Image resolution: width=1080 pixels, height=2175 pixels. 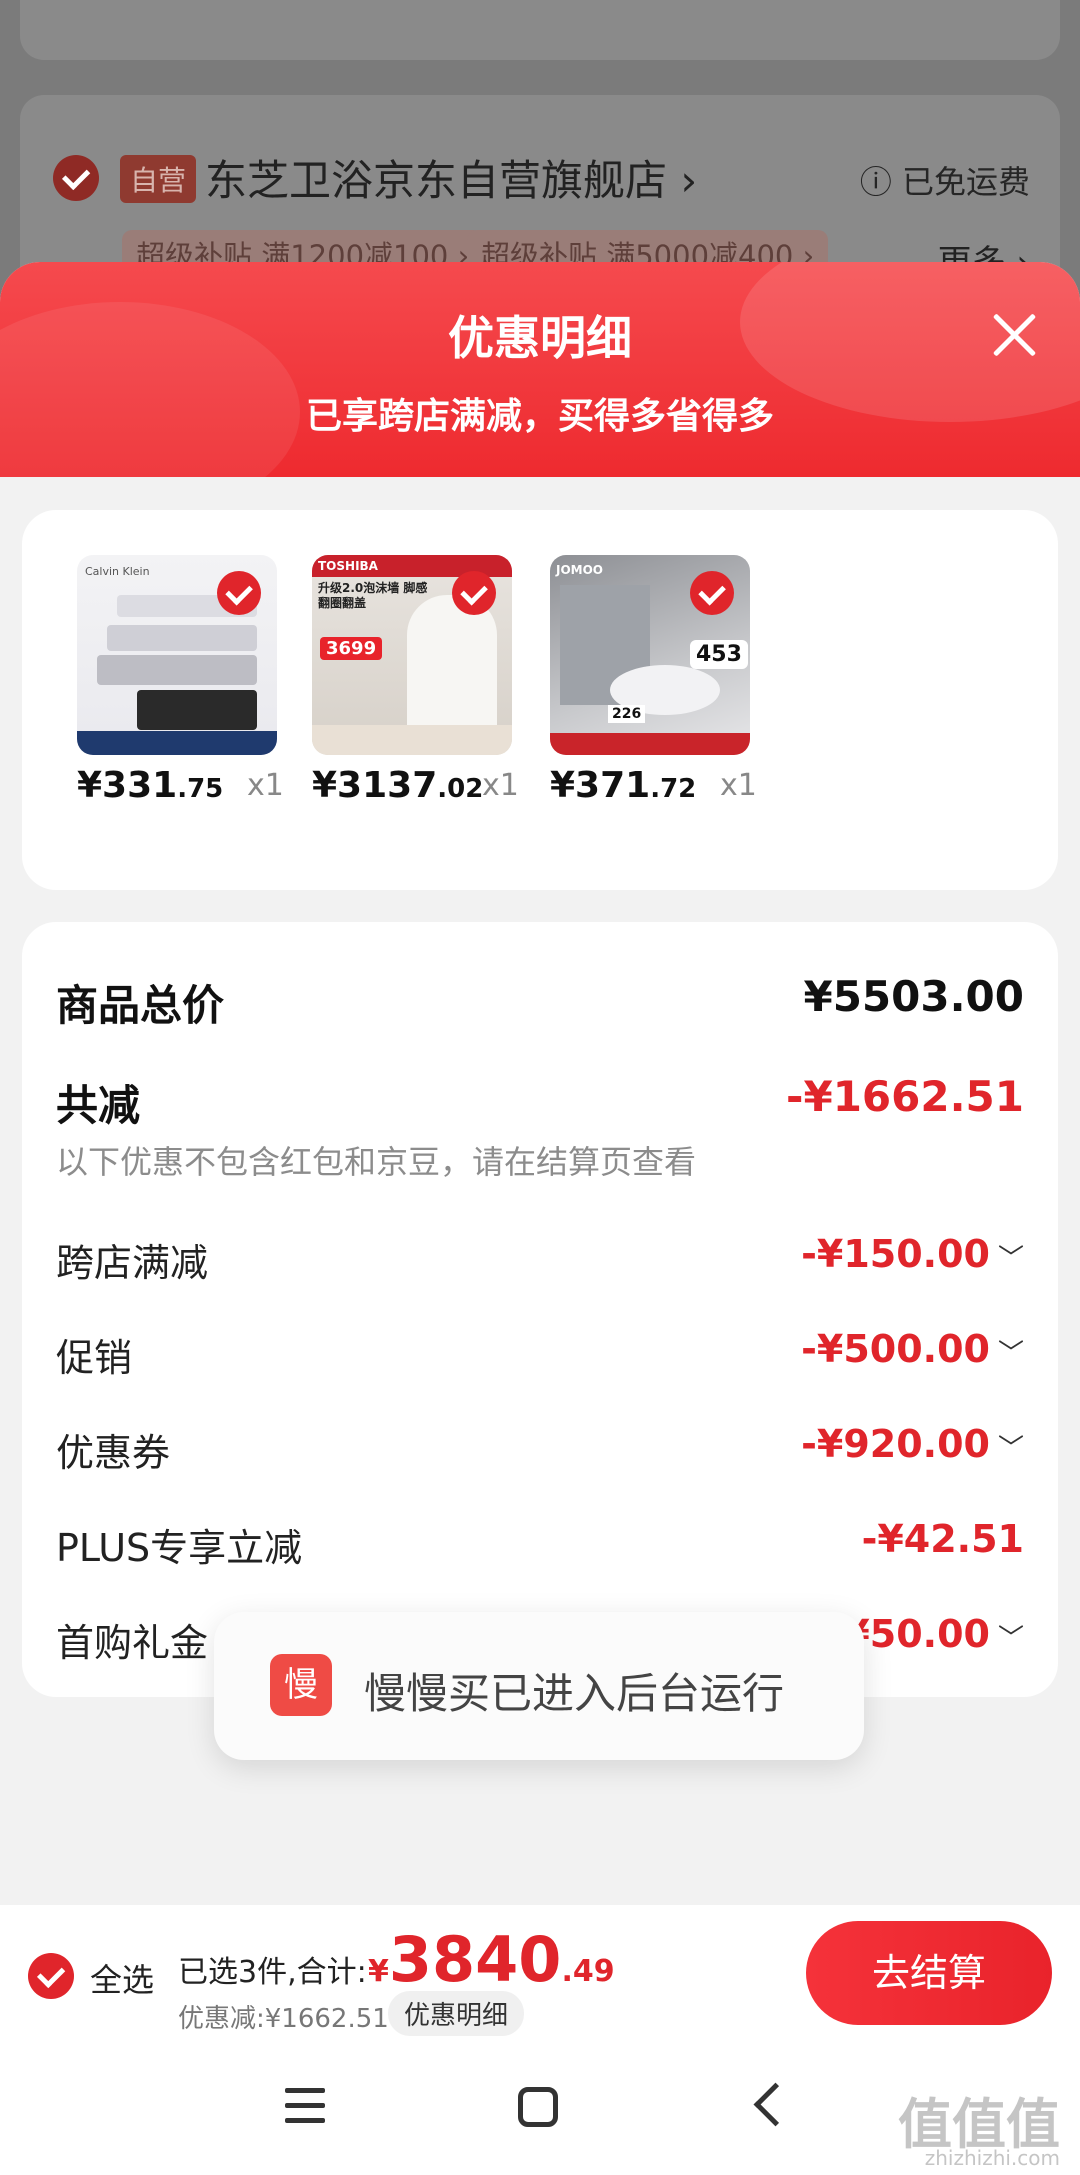 I want to click on background-run-toast: 慢 慢慢买已进入后台运行, so click(x=539, y=1686).